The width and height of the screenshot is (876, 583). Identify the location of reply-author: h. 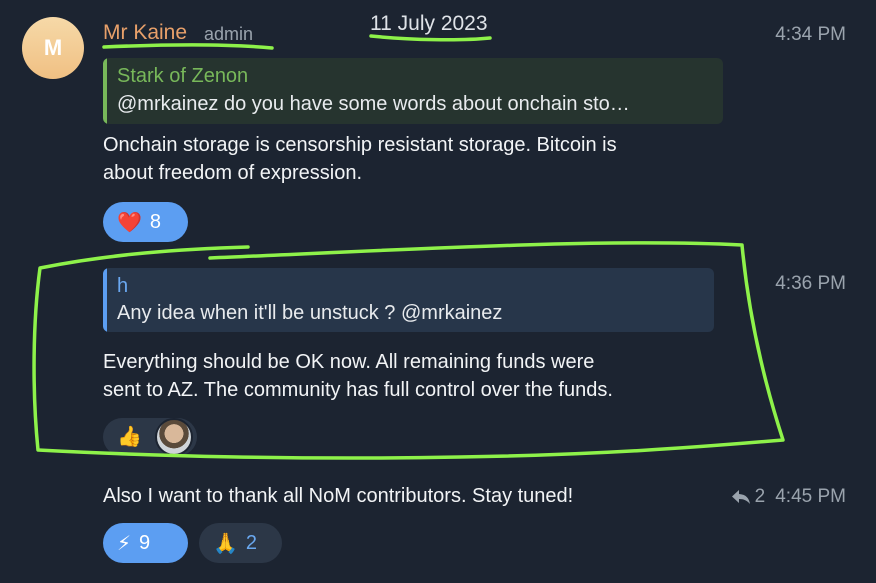
(123, 286).